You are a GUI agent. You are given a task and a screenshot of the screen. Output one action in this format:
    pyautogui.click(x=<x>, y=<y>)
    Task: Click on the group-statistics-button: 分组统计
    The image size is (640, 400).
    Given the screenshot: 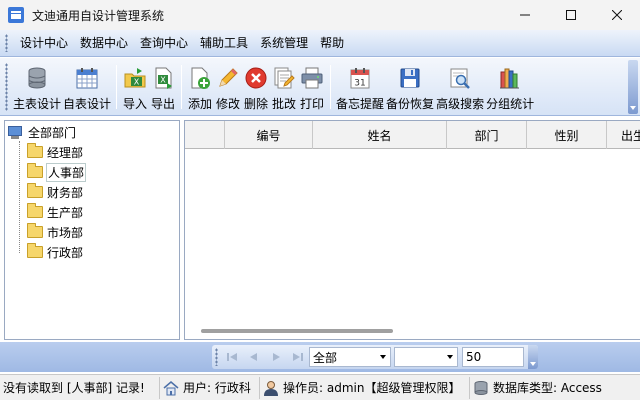 What is the action you would take?
    pyautogui.click(x=510, y=87)
    